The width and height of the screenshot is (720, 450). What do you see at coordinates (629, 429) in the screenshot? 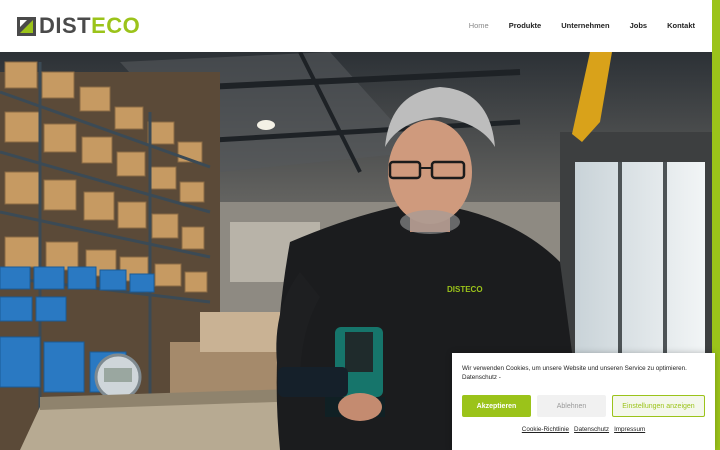
I see `imprint-link: Impressum` at bounding box center [629, 429].